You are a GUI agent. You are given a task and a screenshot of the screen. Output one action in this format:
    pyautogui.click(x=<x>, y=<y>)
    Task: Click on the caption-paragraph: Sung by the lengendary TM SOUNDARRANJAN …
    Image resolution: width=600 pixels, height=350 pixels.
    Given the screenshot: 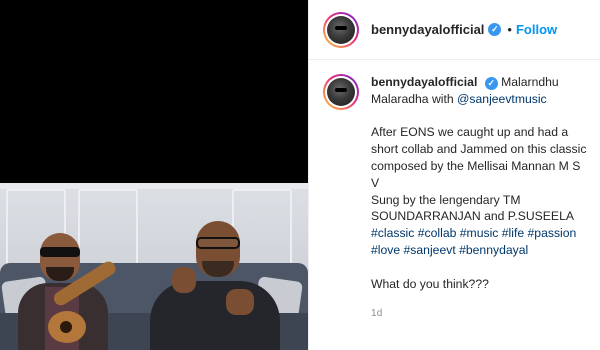 What is the action you would take?
    pyautogui.click(x=472, y=208)
    